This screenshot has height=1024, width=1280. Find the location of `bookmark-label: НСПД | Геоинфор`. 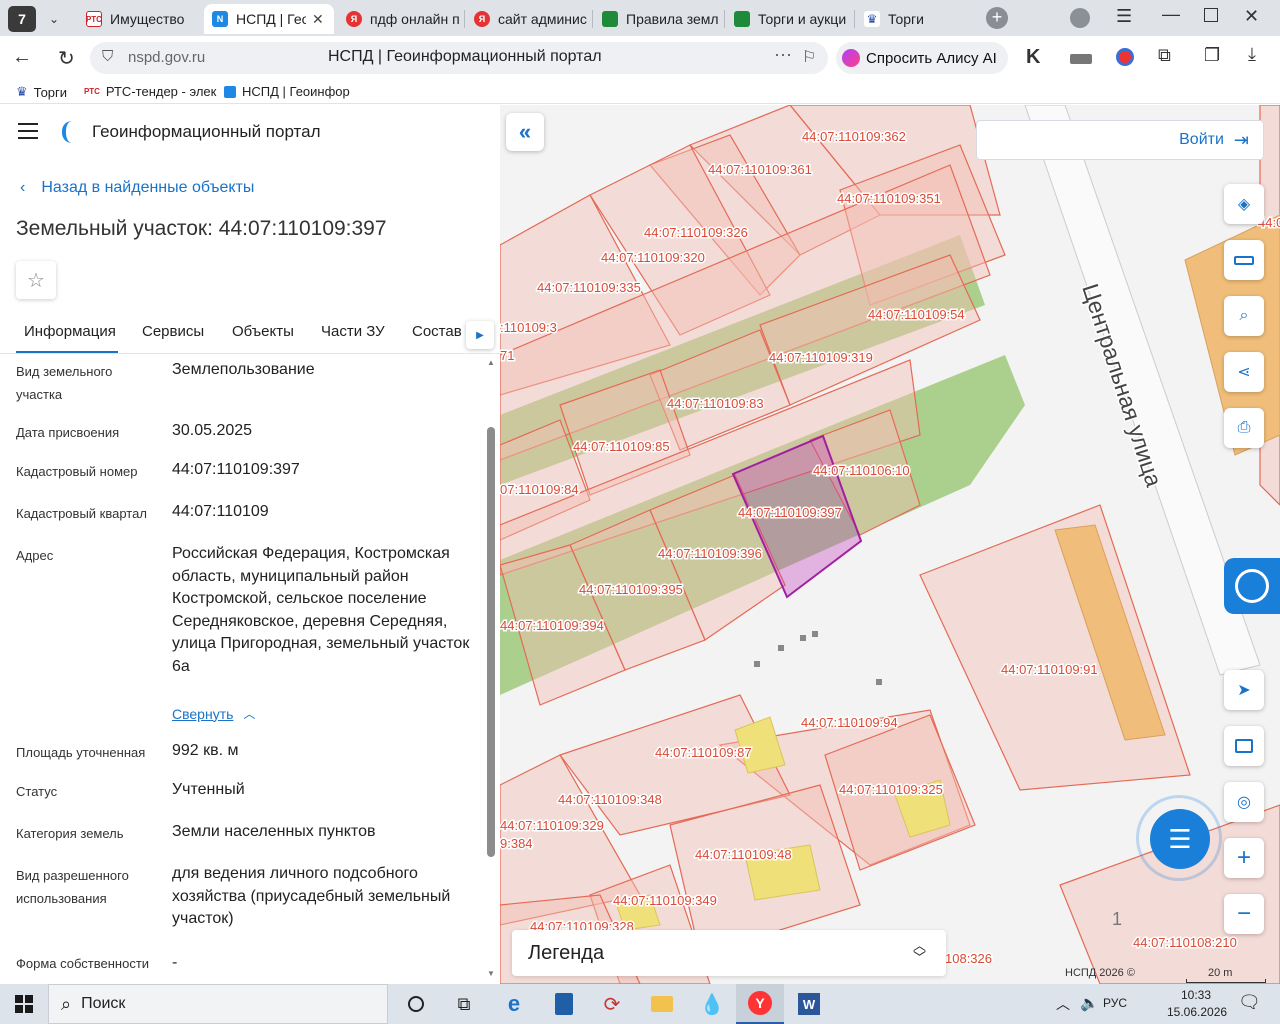

bookmark-label: НСПД | Геоинфор is located at coordinates (296, 91).